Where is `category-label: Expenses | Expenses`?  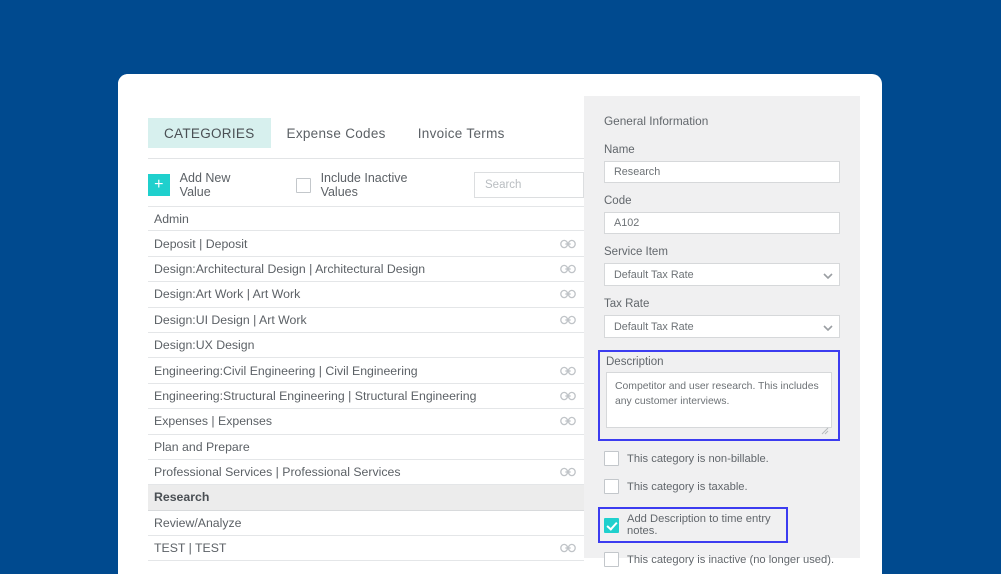
category-label: Expenses | Expenses is located at coordinates (213, 421).